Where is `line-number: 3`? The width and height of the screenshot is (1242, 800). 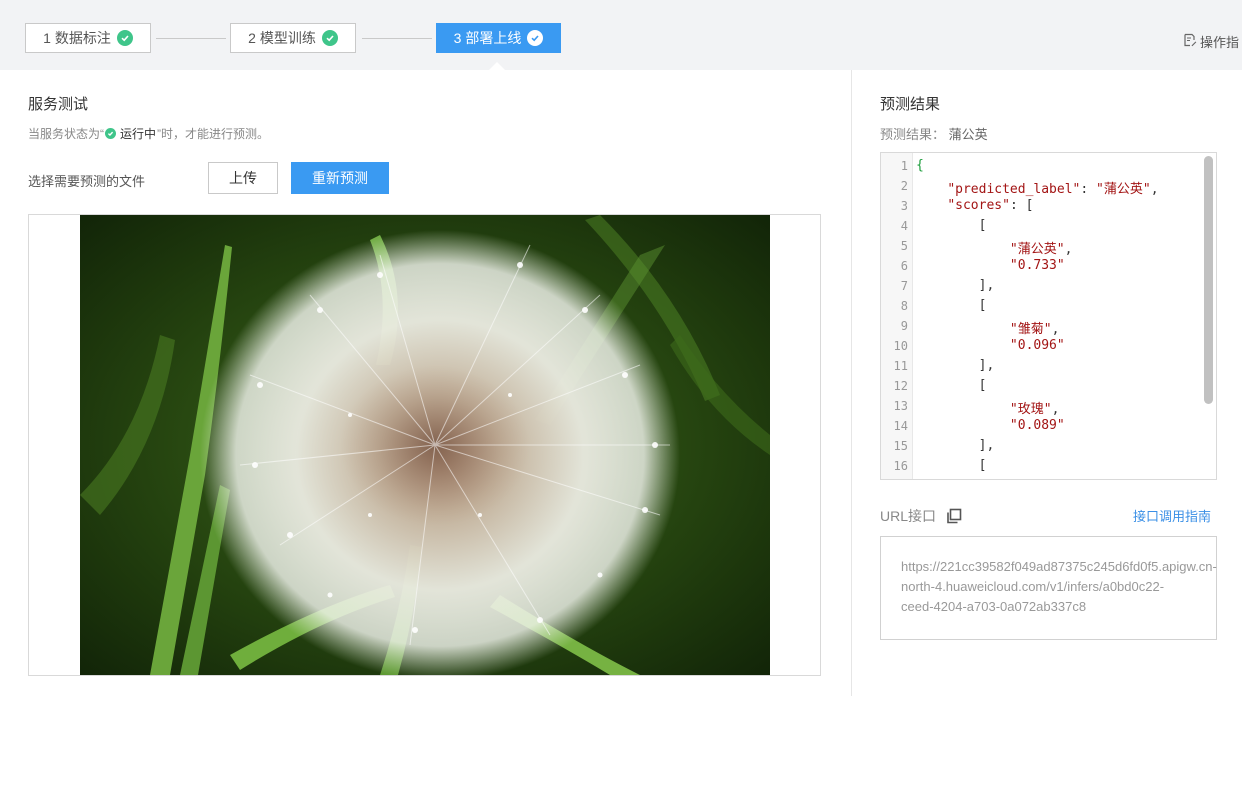
line-number: 3 is located at coordinates (904, 206).